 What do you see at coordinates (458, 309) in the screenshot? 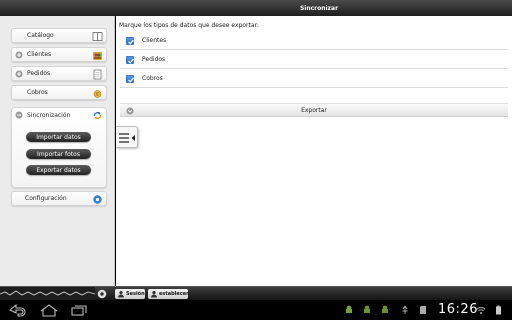
I see `status-clock: 16:26` at bounding box center [458, 309].